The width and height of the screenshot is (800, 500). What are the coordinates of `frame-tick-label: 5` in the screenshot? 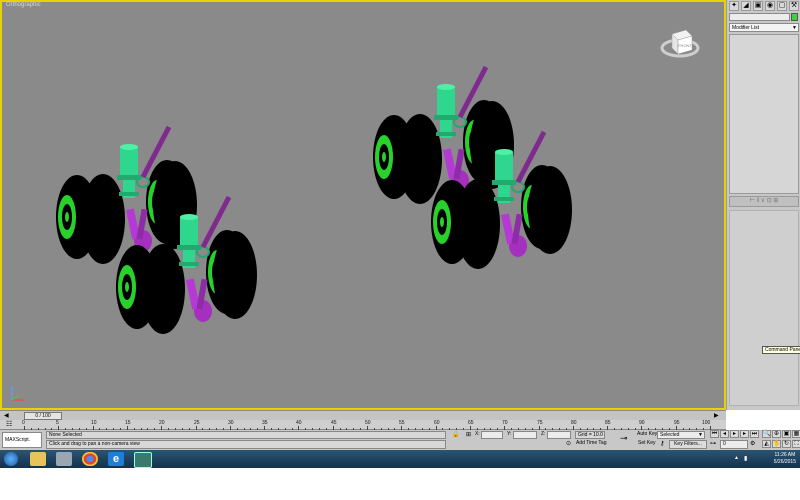 It's located at (57, 423).